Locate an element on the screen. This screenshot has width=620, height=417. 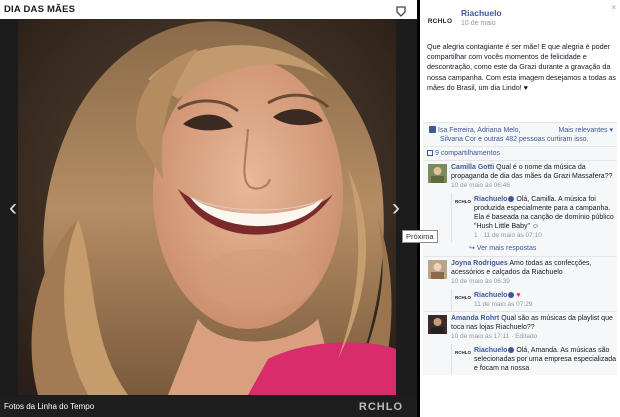
likes-names: Isa Ferreira, Adriana Melo, is located at coordinates (479, 130).